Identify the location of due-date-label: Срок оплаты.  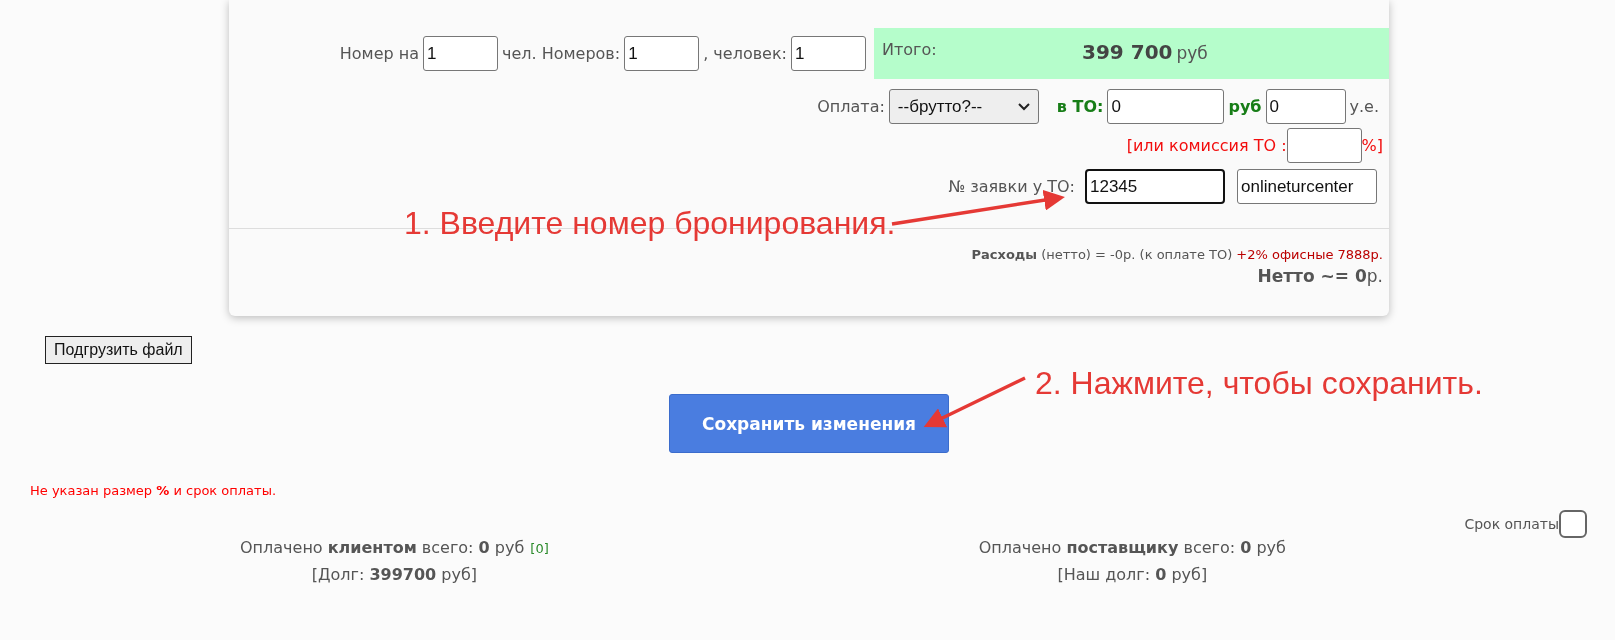
(1511, 524).